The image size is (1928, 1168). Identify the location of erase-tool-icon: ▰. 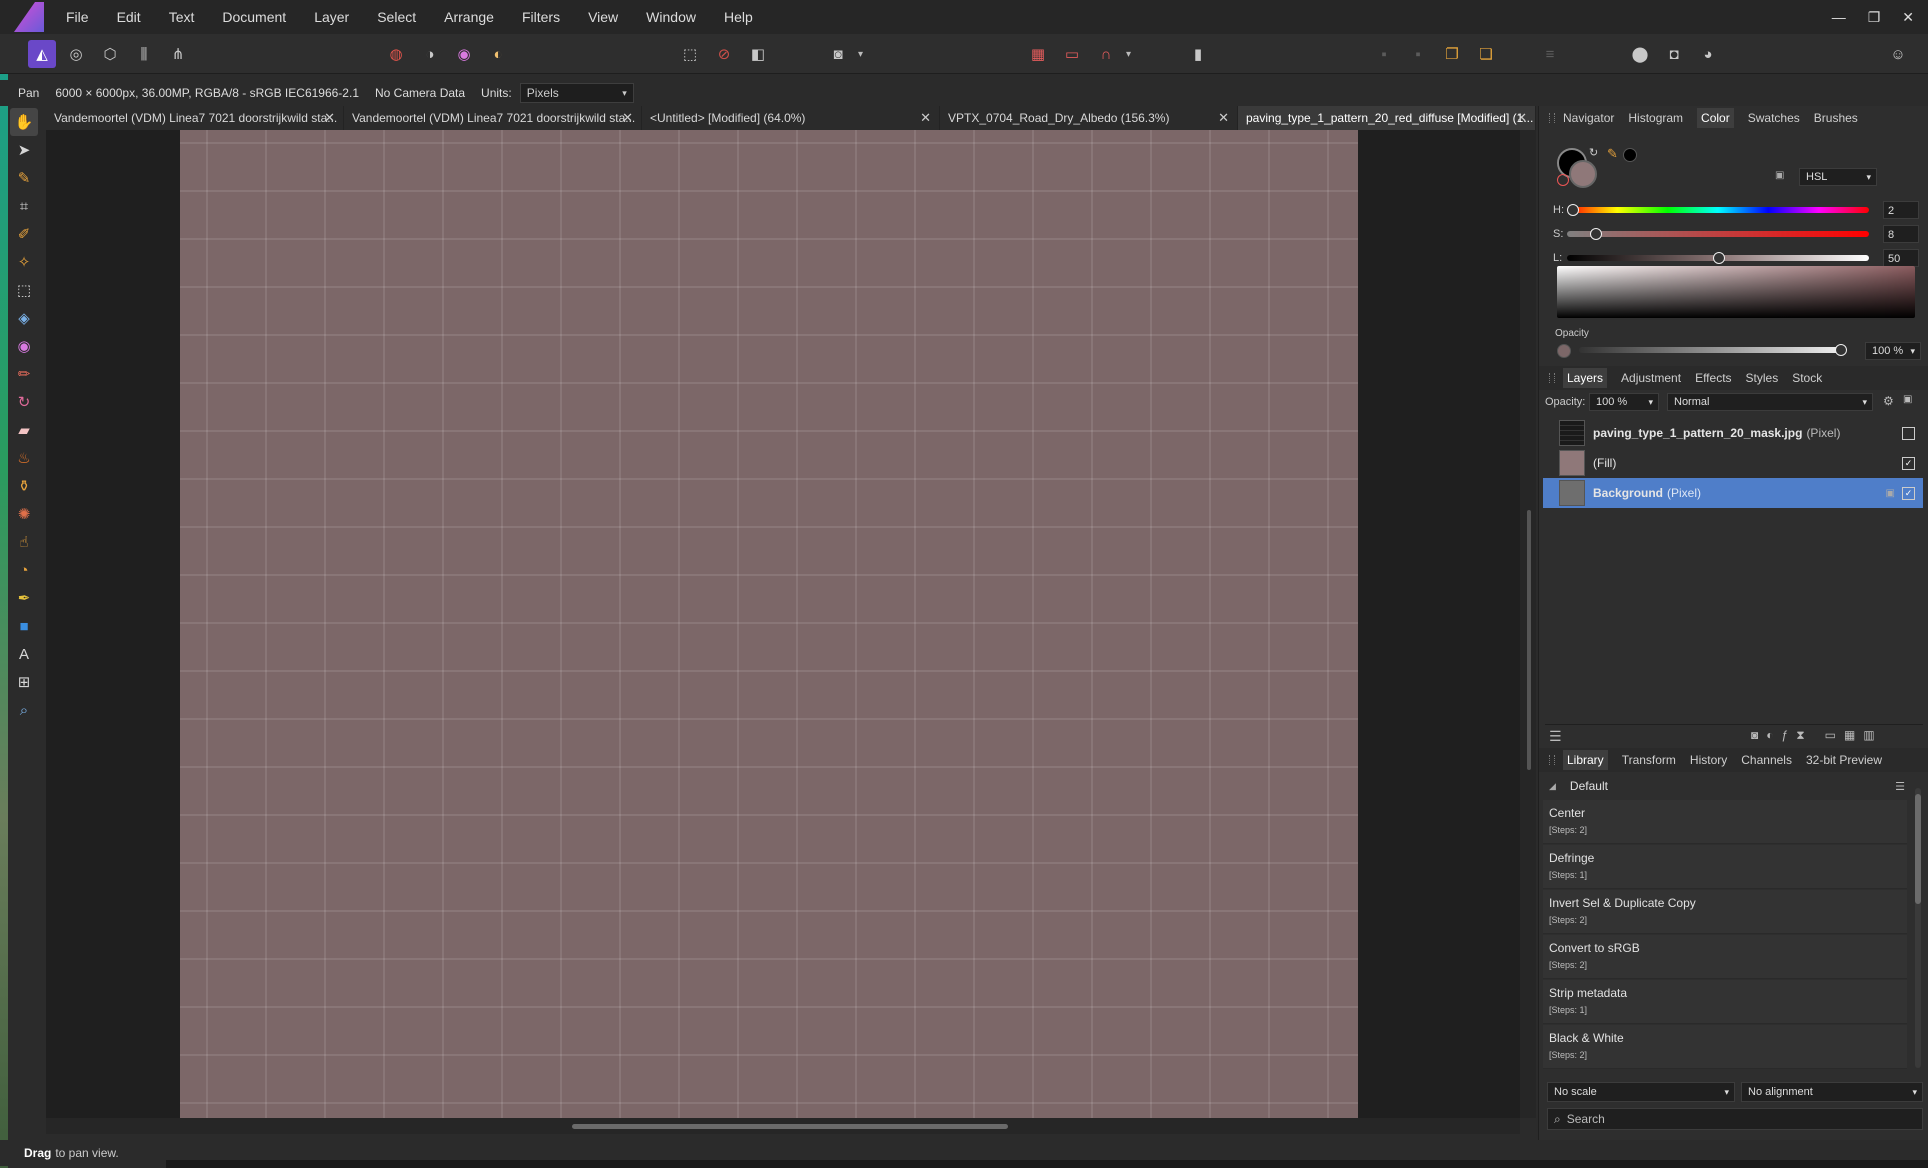
(24, 430).